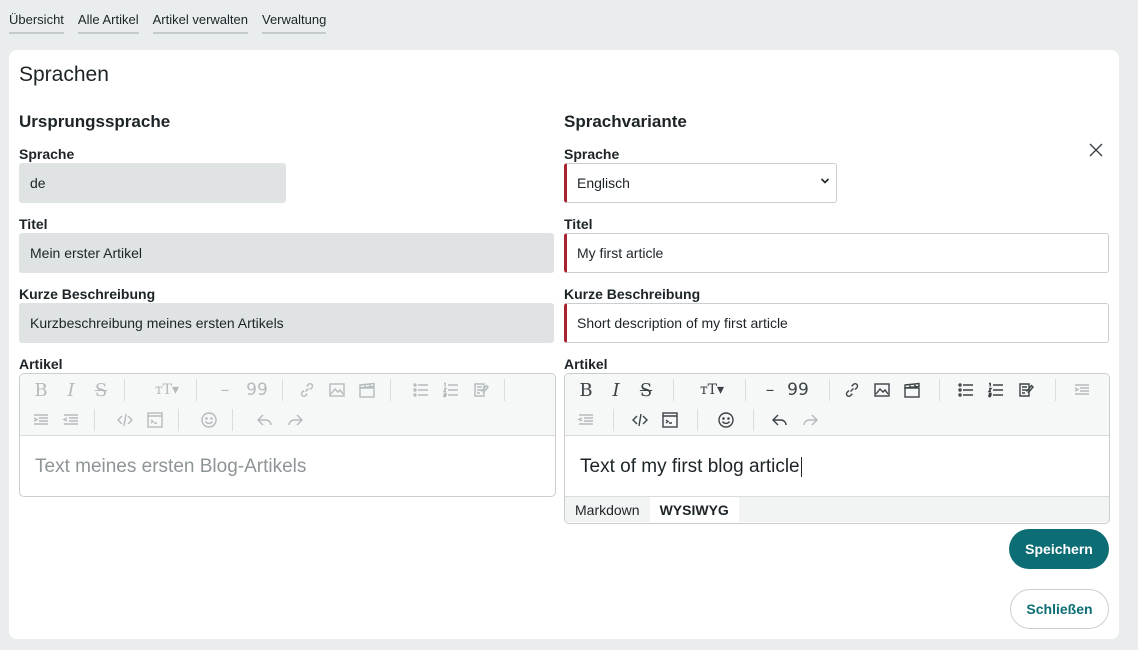  What do you see at coordinates (690, 466) in the screenshot?
I see `variant-article-text: Text of my first blog article` at bounding box center [690, 466].